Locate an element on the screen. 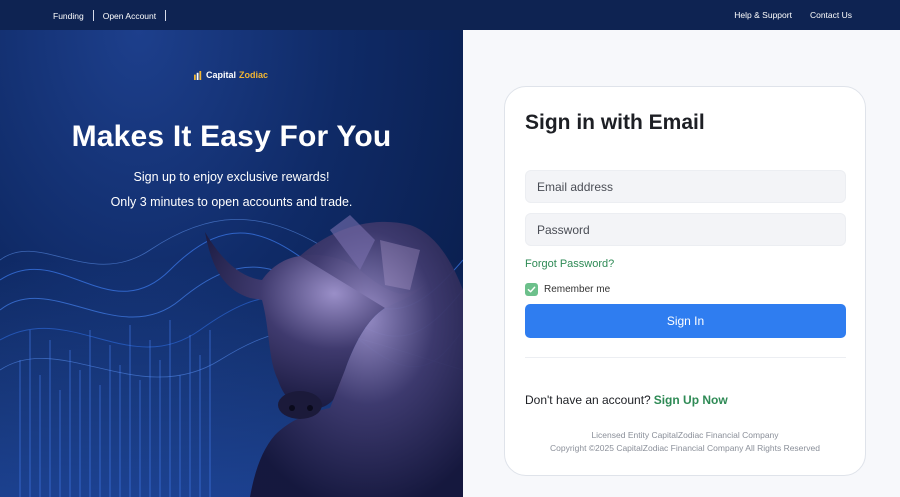 This screenshot has width=900, height=497. remember-me-checkbox is located at coordinates (531, 289).